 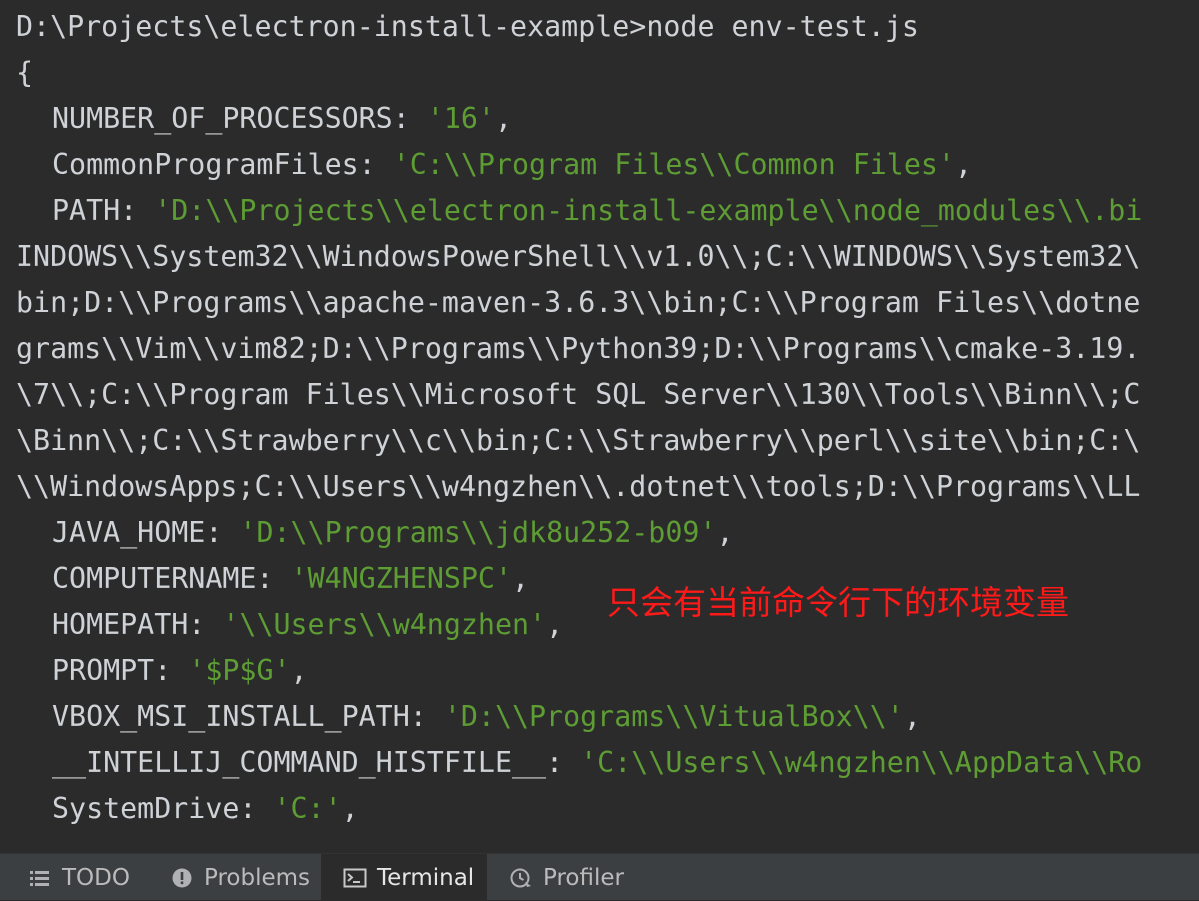 I want to click on env-entry-java-home: JAVA_HOME: 'D:\\Programs\\jdk8u252-b09',, so click(x=374, y=533).